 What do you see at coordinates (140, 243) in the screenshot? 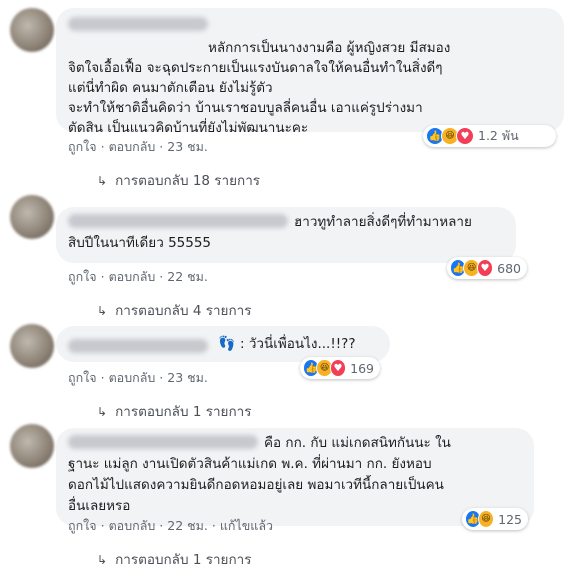
I see `comment-text-line: สิบปีในนาทีเดียว 55555` at bounding box center [140, 243].